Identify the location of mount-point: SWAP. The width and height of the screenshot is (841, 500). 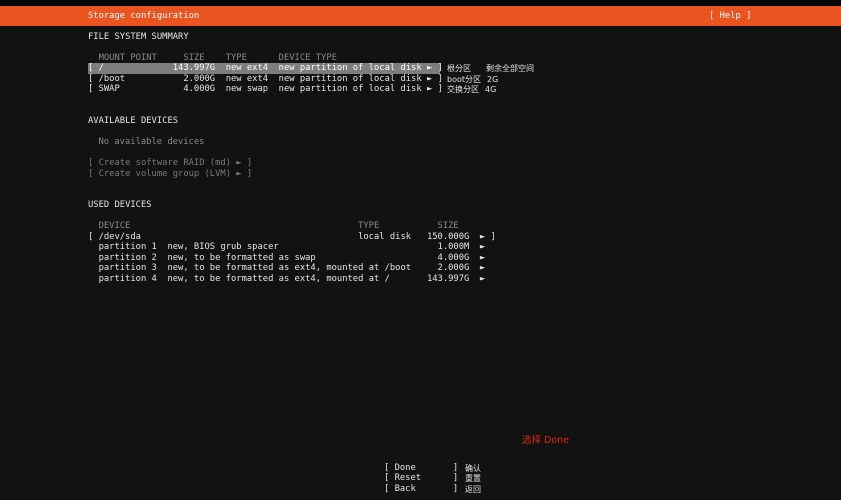
(109, 89).